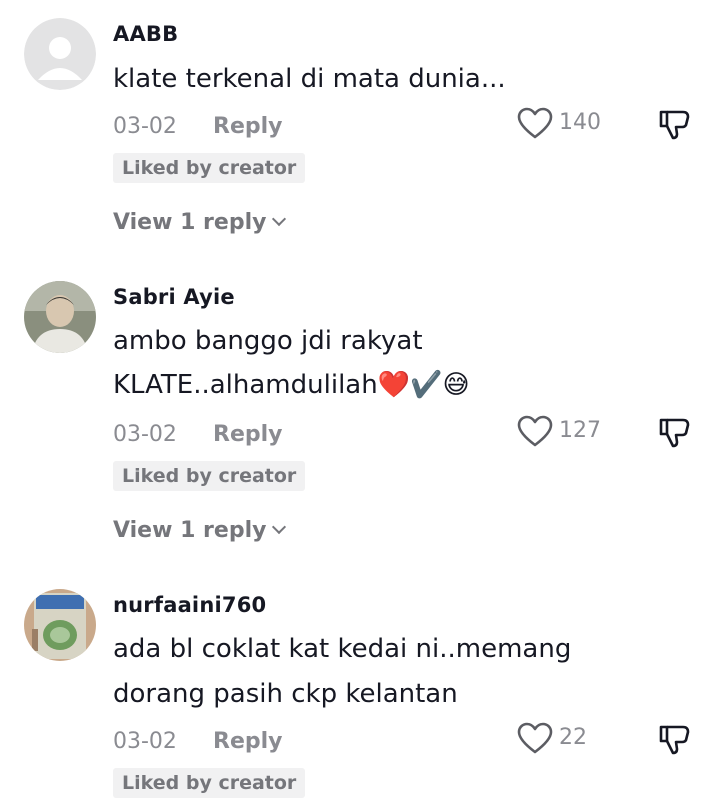 Image resolution: width=720 pixels, height=799 pixels. I want to click on check-emoji: ✔️, so click(426, 385).